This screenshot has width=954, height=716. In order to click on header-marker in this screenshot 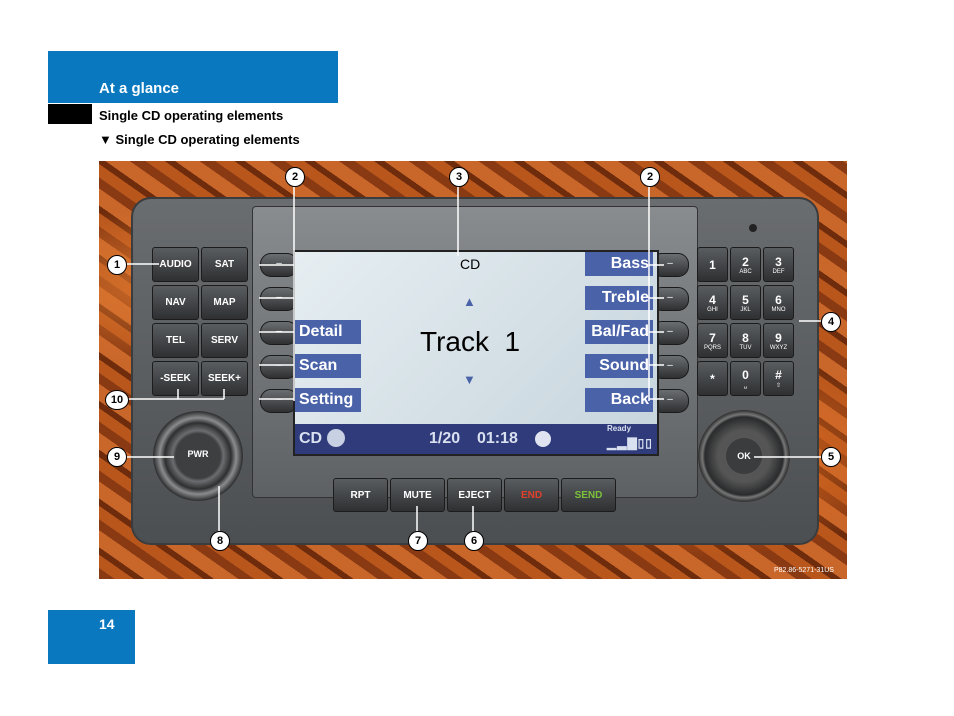, I will do `click(70, 114)`.